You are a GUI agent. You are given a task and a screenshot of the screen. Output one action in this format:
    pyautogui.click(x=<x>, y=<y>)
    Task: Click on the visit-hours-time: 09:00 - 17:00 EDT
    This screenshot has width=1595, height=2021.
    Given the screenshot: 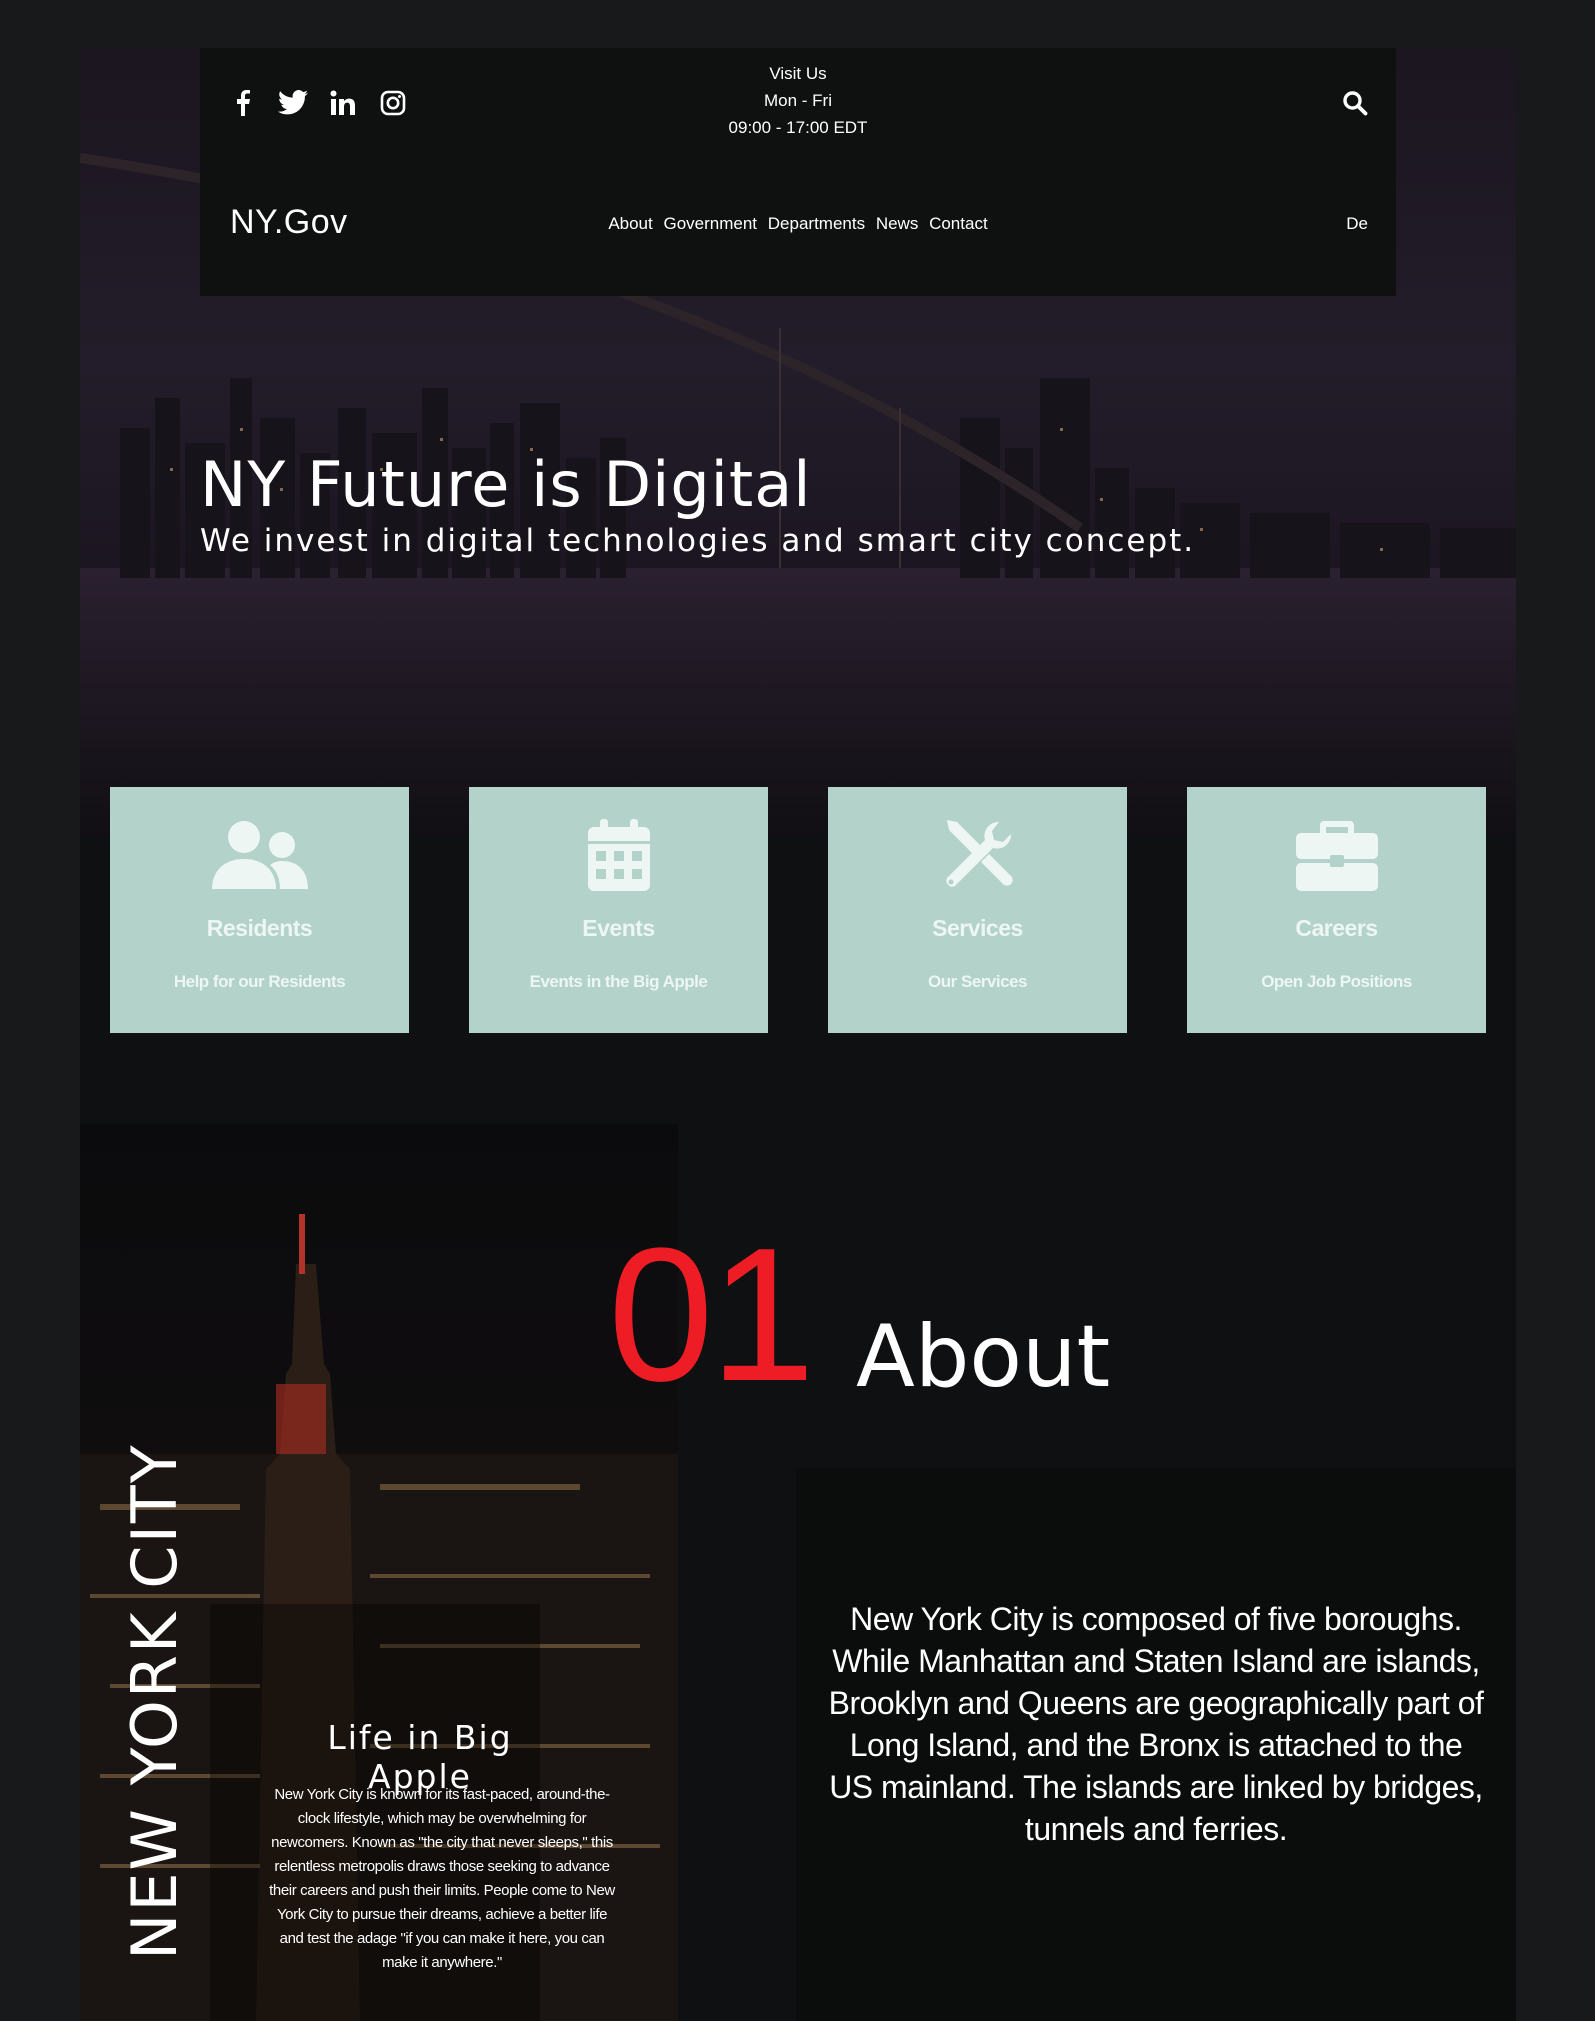 What is the action you would take?
    pyautogui.click(x=798, y=127)
    